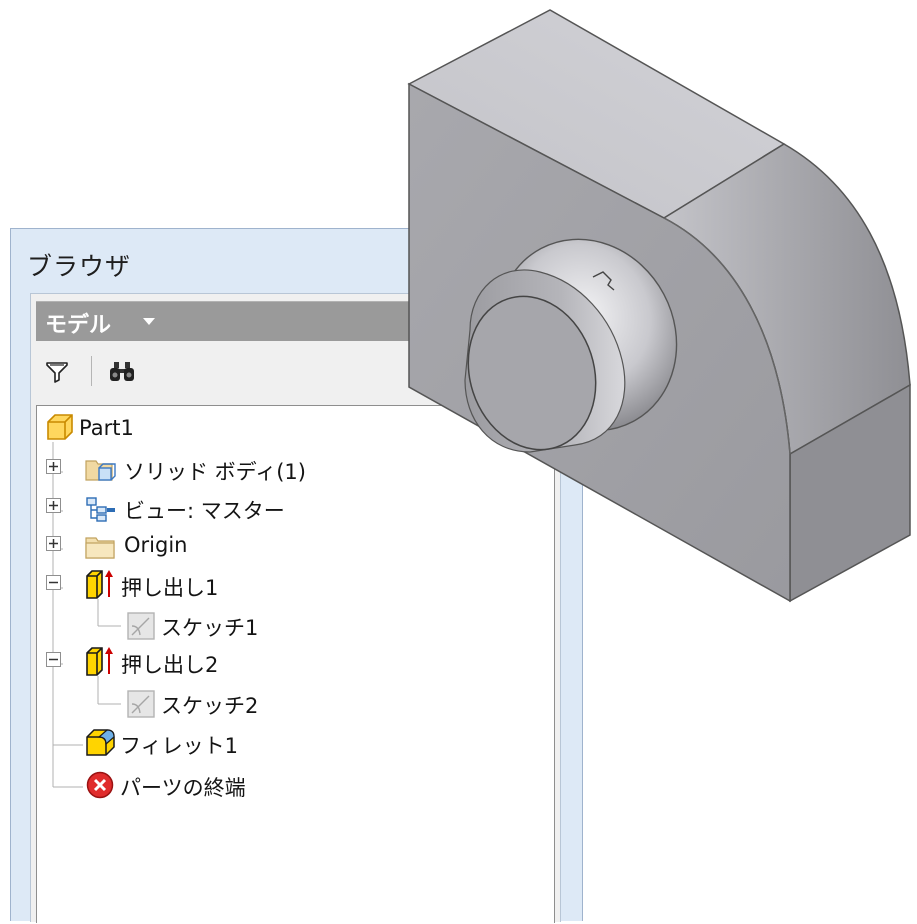 The width and height of the screenshot is (917, 924). Describe the element at coordinates (101, 511) in the screenshot. I see `view-rep-icon` at that location.